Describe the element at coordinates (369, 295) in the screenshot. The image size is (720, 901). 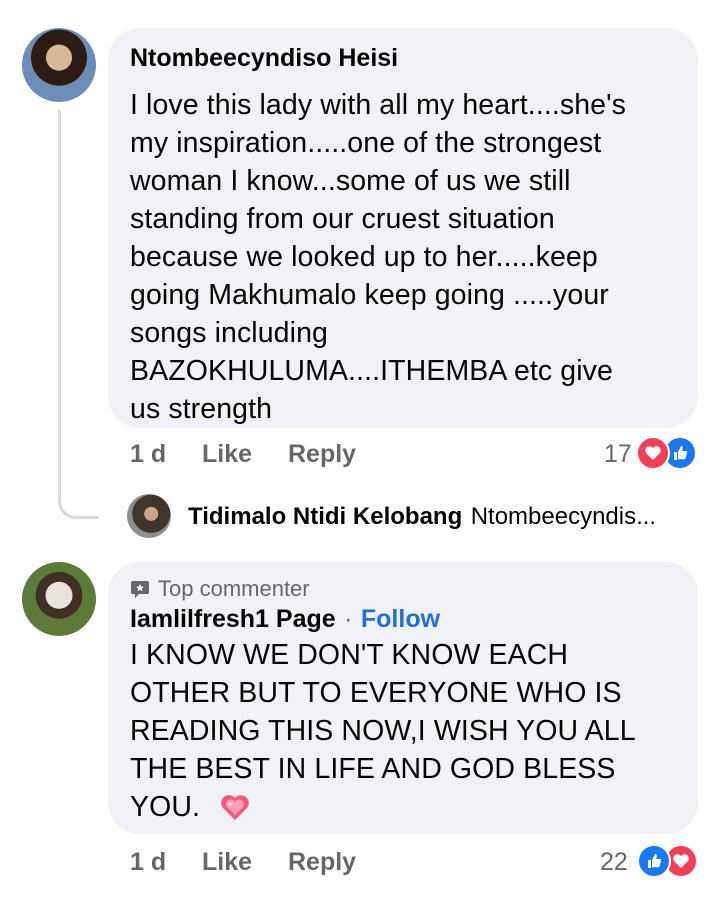
I see `comment-line: going Makhumalo keep going .....your` at that location.